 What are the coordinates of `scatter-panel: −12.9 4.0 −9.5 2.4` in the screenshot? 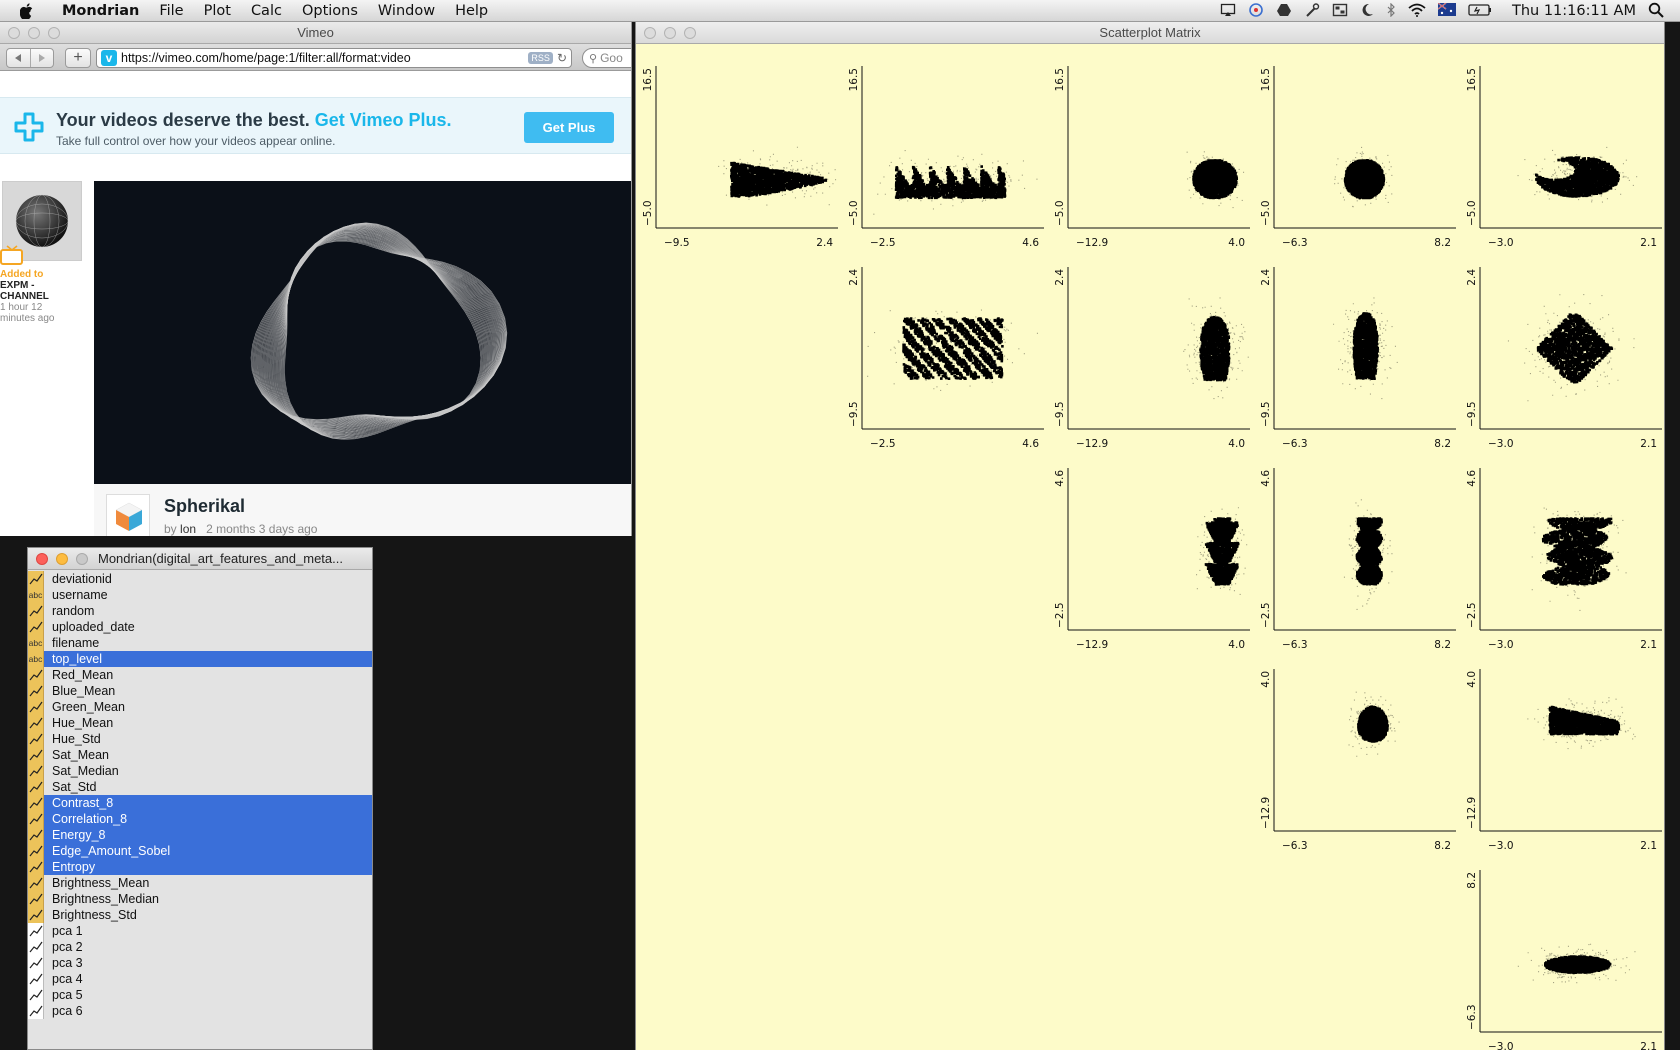 It's located at (1152, 358).